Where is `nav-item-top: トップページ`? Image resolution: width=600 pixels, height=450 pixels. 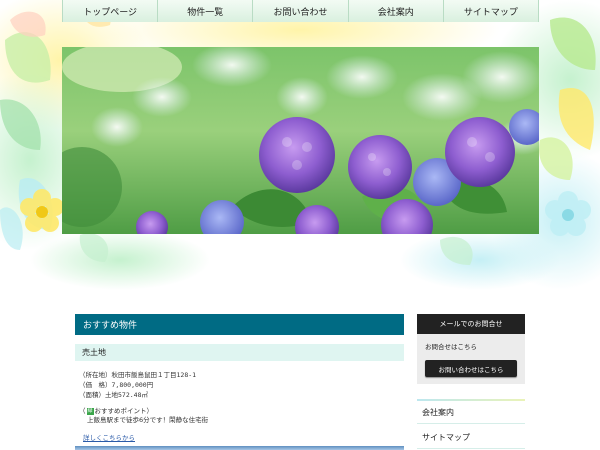 nav-item-top: トップページ is located at coordinates (111, 11).